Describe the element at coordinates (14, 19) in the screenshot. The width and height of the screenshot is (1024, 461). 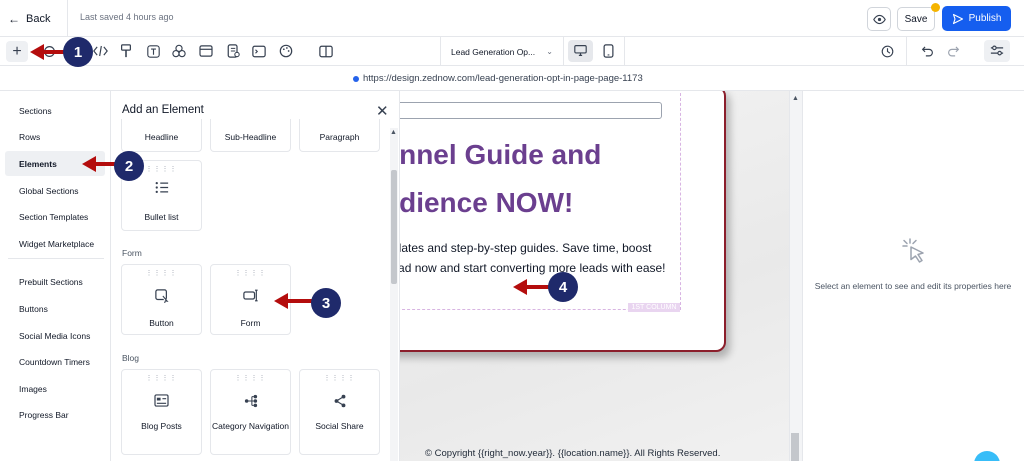
I see `arrow-left-icon: ←` at that location.